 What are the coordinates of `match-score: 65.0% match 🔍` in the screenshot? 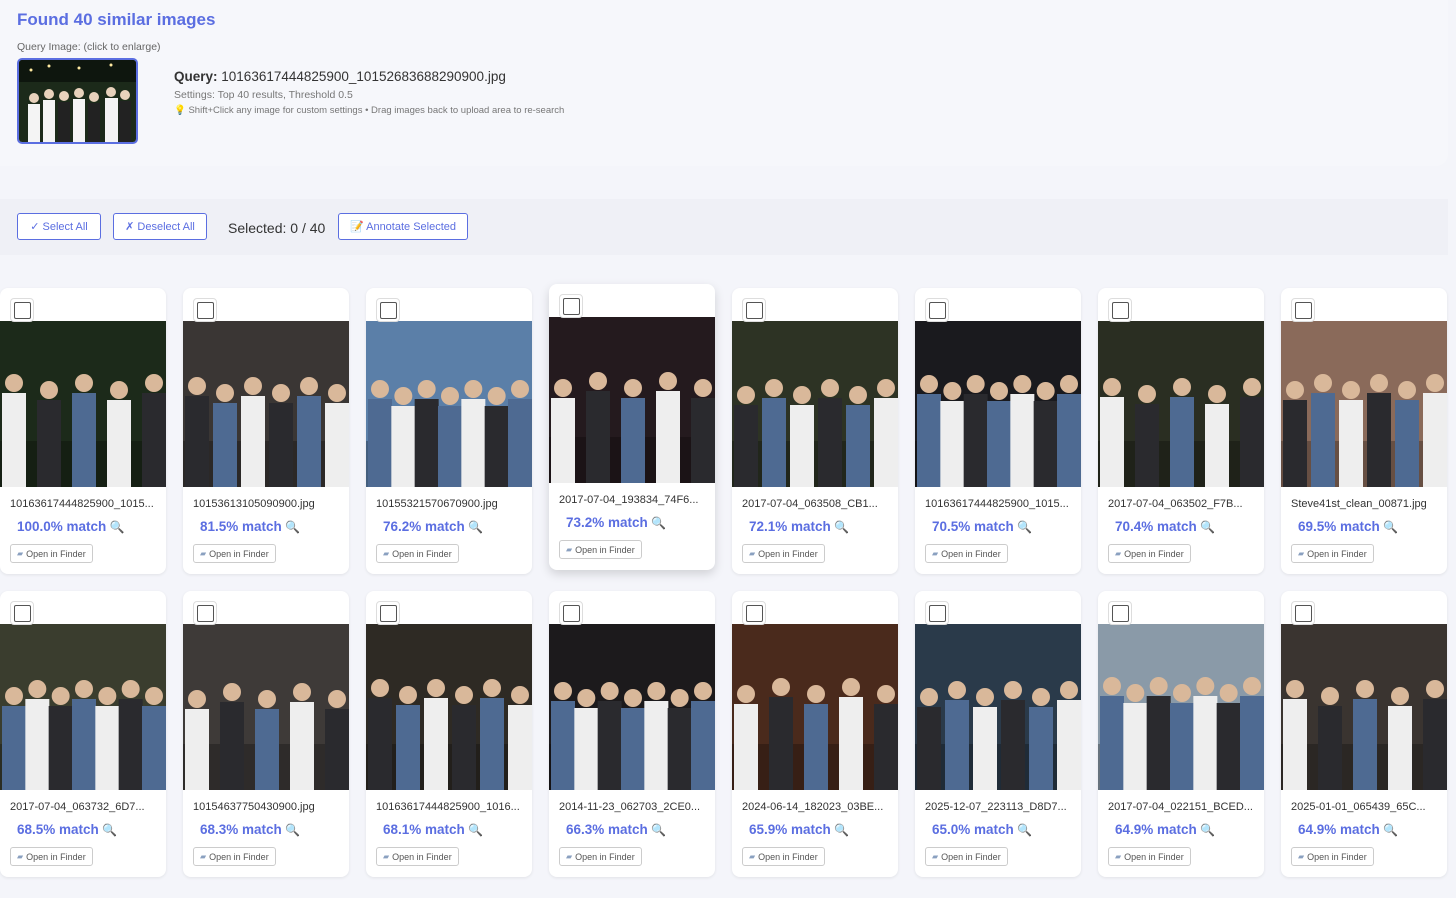 It's located at (982, 829).